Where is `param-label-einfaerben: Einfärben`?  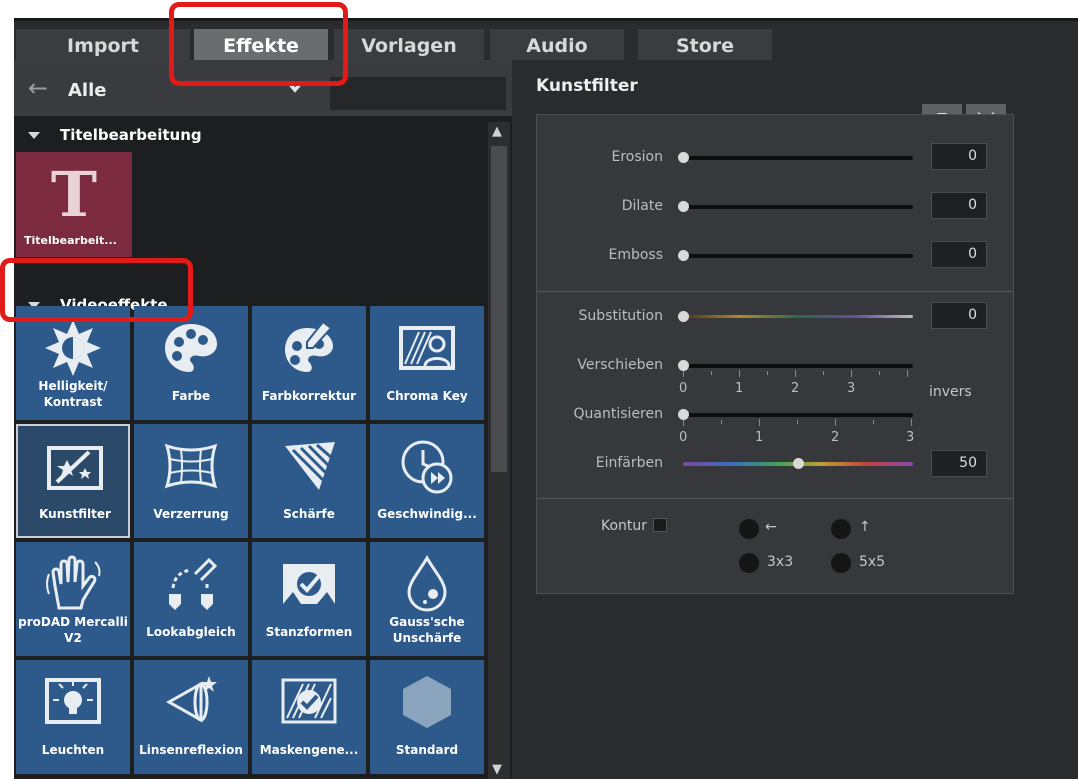
param-label-einfaerben: Einfärben is located at coordinates (629, 463).